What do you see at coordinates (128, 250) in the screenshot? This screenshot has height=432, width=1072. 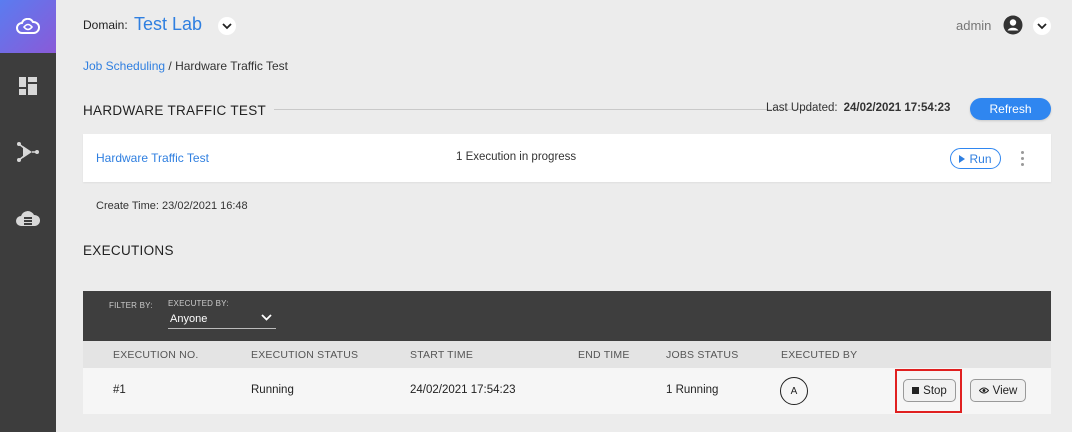 I see `executions-title: EXECUTIONS` at bounding box center [128, 250].